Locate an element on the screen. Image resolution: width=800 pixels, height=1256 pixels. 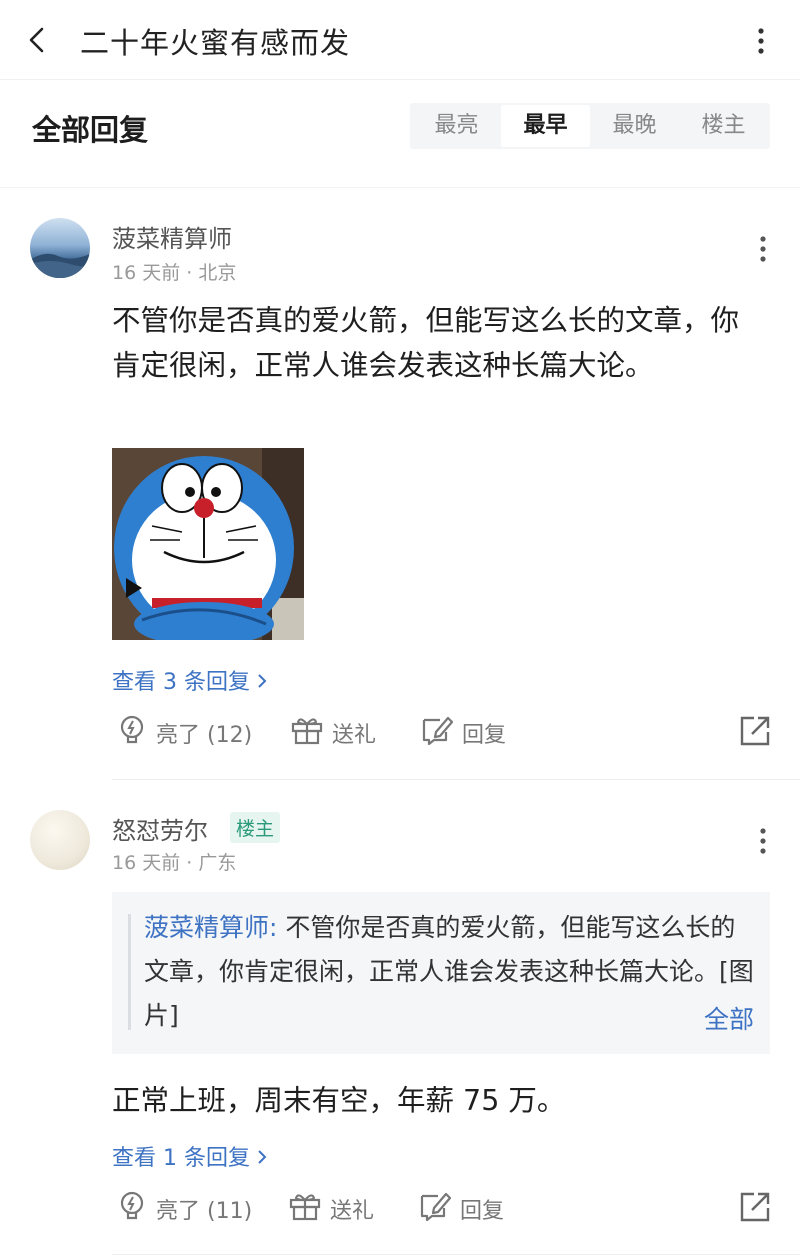
op-badge: 楼主 is located at coordinates (255, 827).